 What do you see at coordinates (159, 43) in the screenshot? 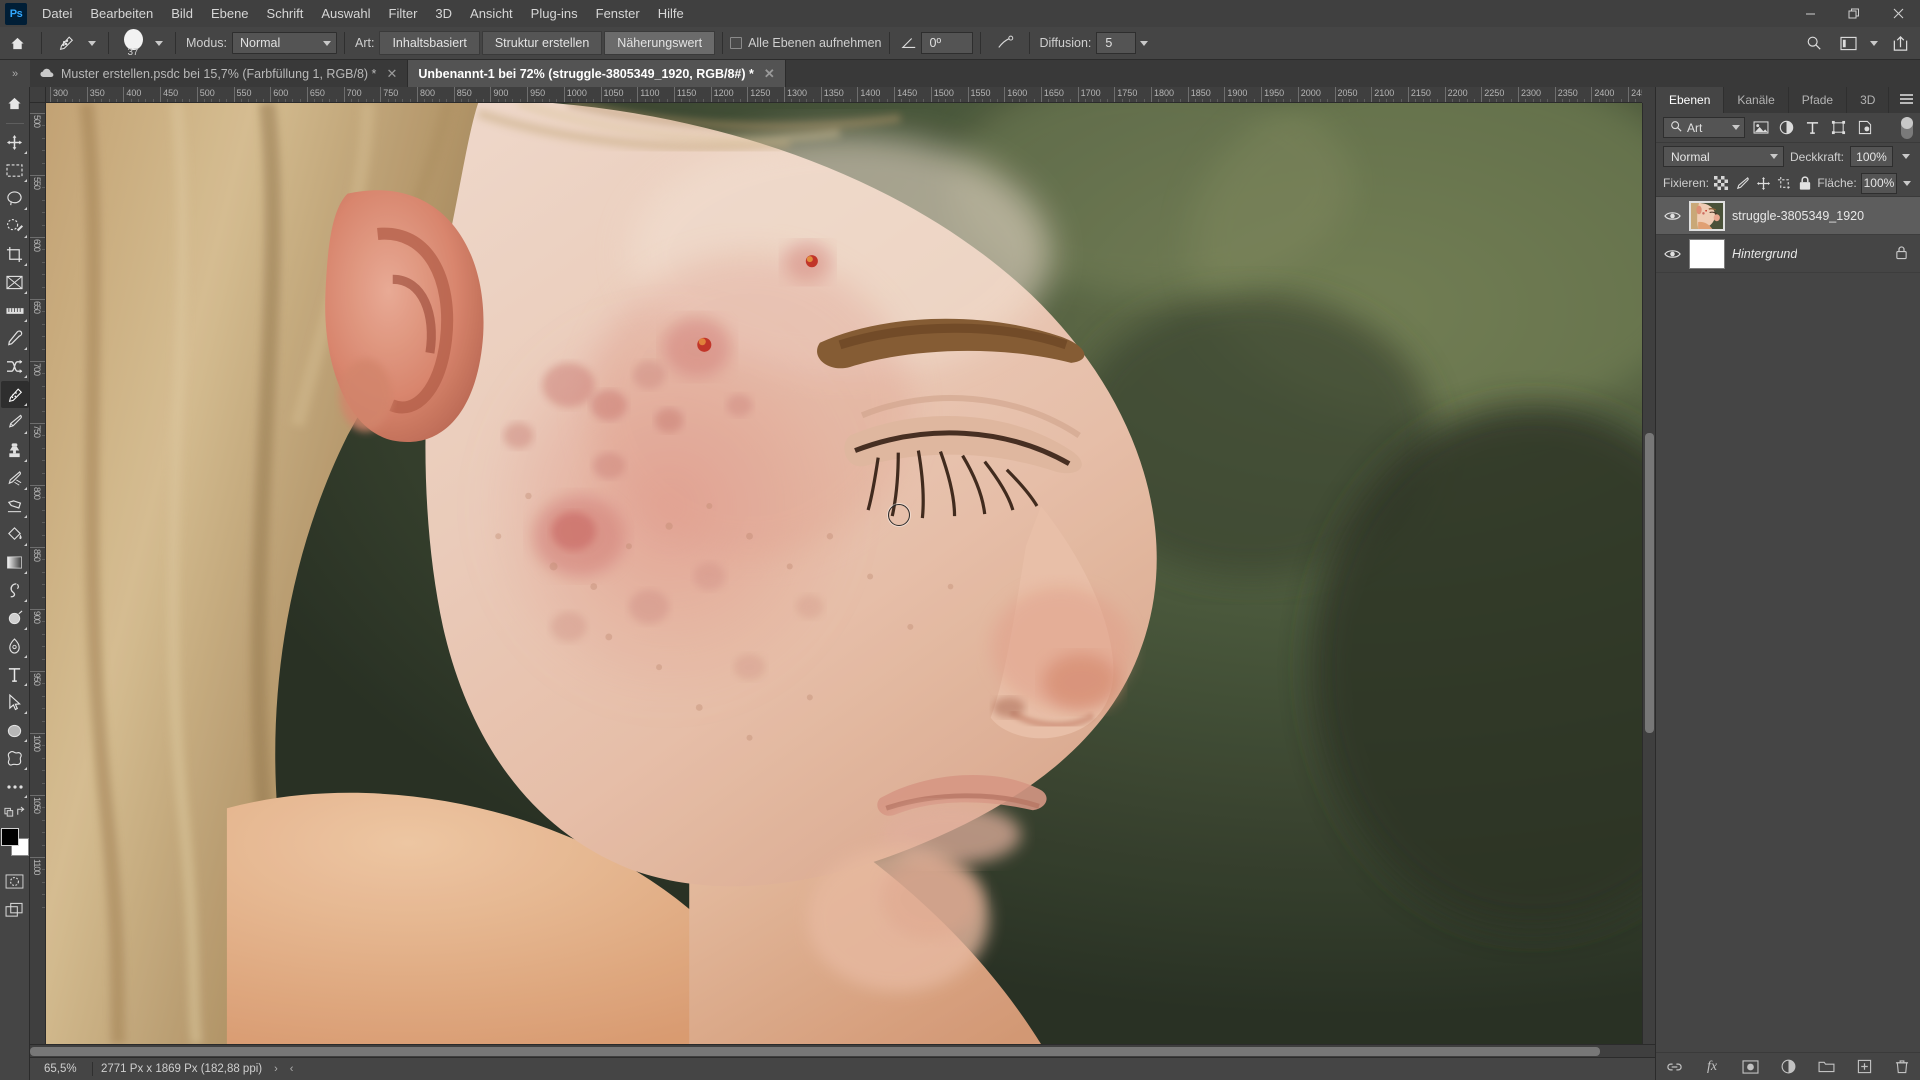
I see `brush-preset-chevron-icon` at bounding box center [159, 43].